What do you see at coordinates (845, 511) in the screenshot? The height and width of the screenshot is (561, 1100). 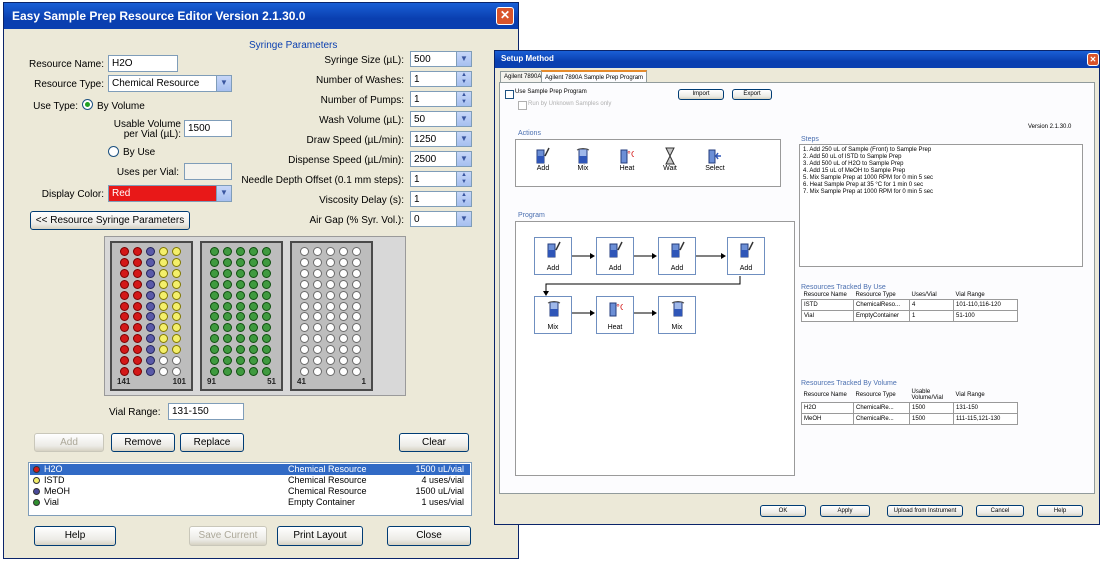 I see `footer-button-apply: Apply` at bounding box center [845, 511].